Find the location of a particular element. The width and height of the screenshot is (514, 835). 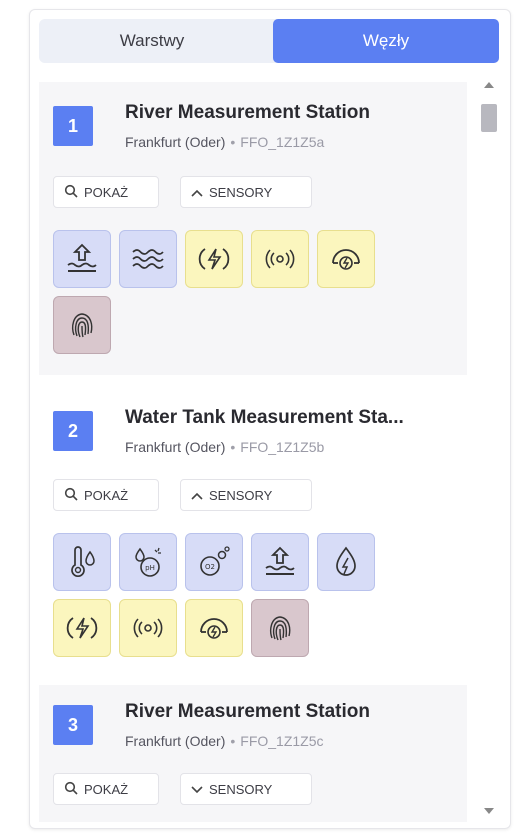

waves-icon is located at coordinates (148, 259).